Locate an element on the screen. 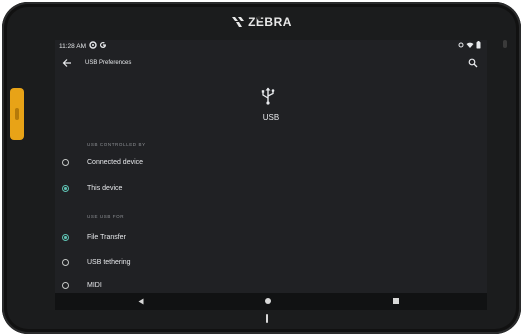 The image size is (523, 336). option-connected-device: Connected device is located at coordinates (271, 164).